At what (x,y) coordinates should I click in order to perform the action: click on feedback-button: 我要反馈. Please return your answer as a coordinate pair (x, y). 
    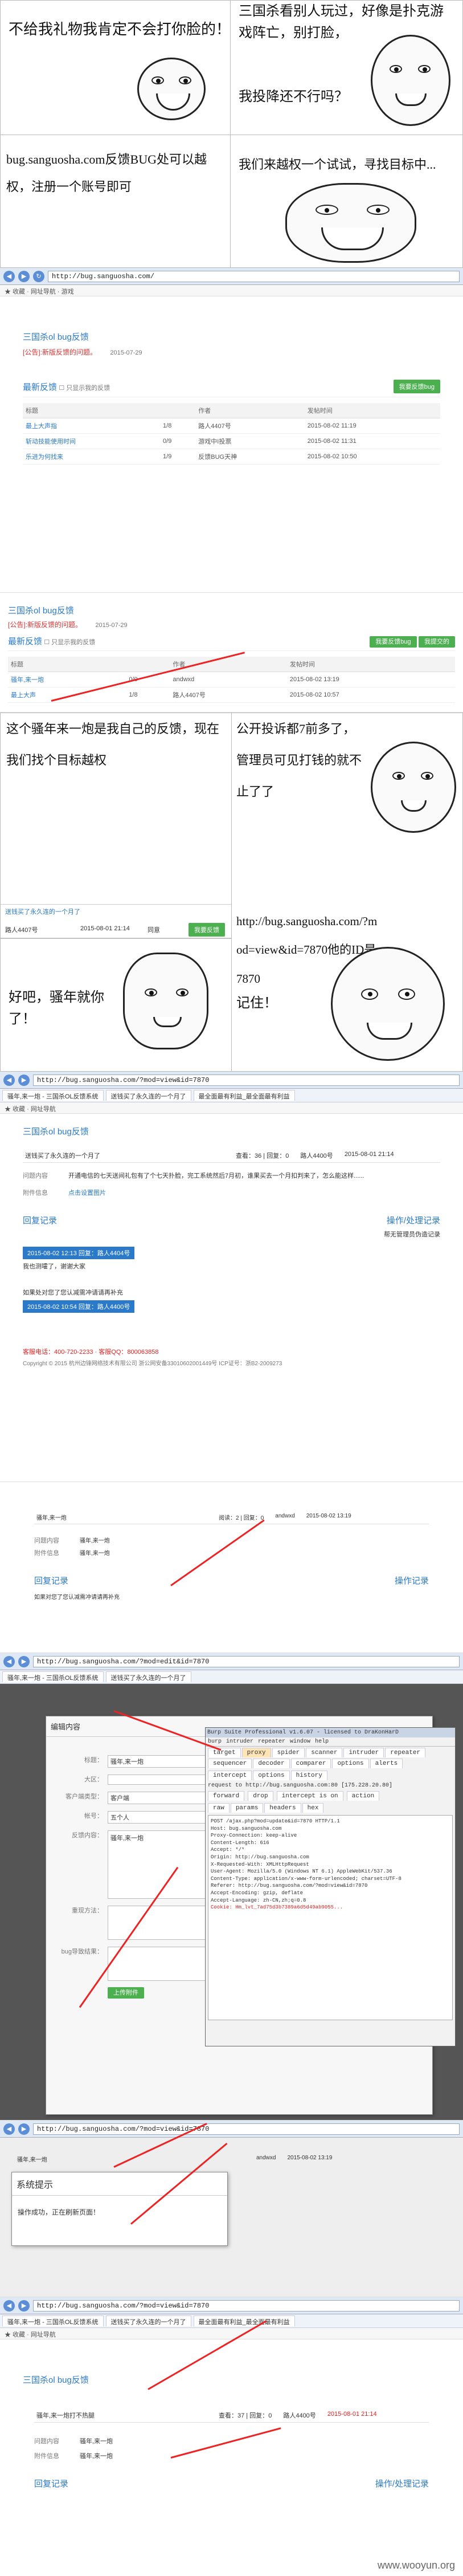
    Looking at the image, I should click on (207, 930).